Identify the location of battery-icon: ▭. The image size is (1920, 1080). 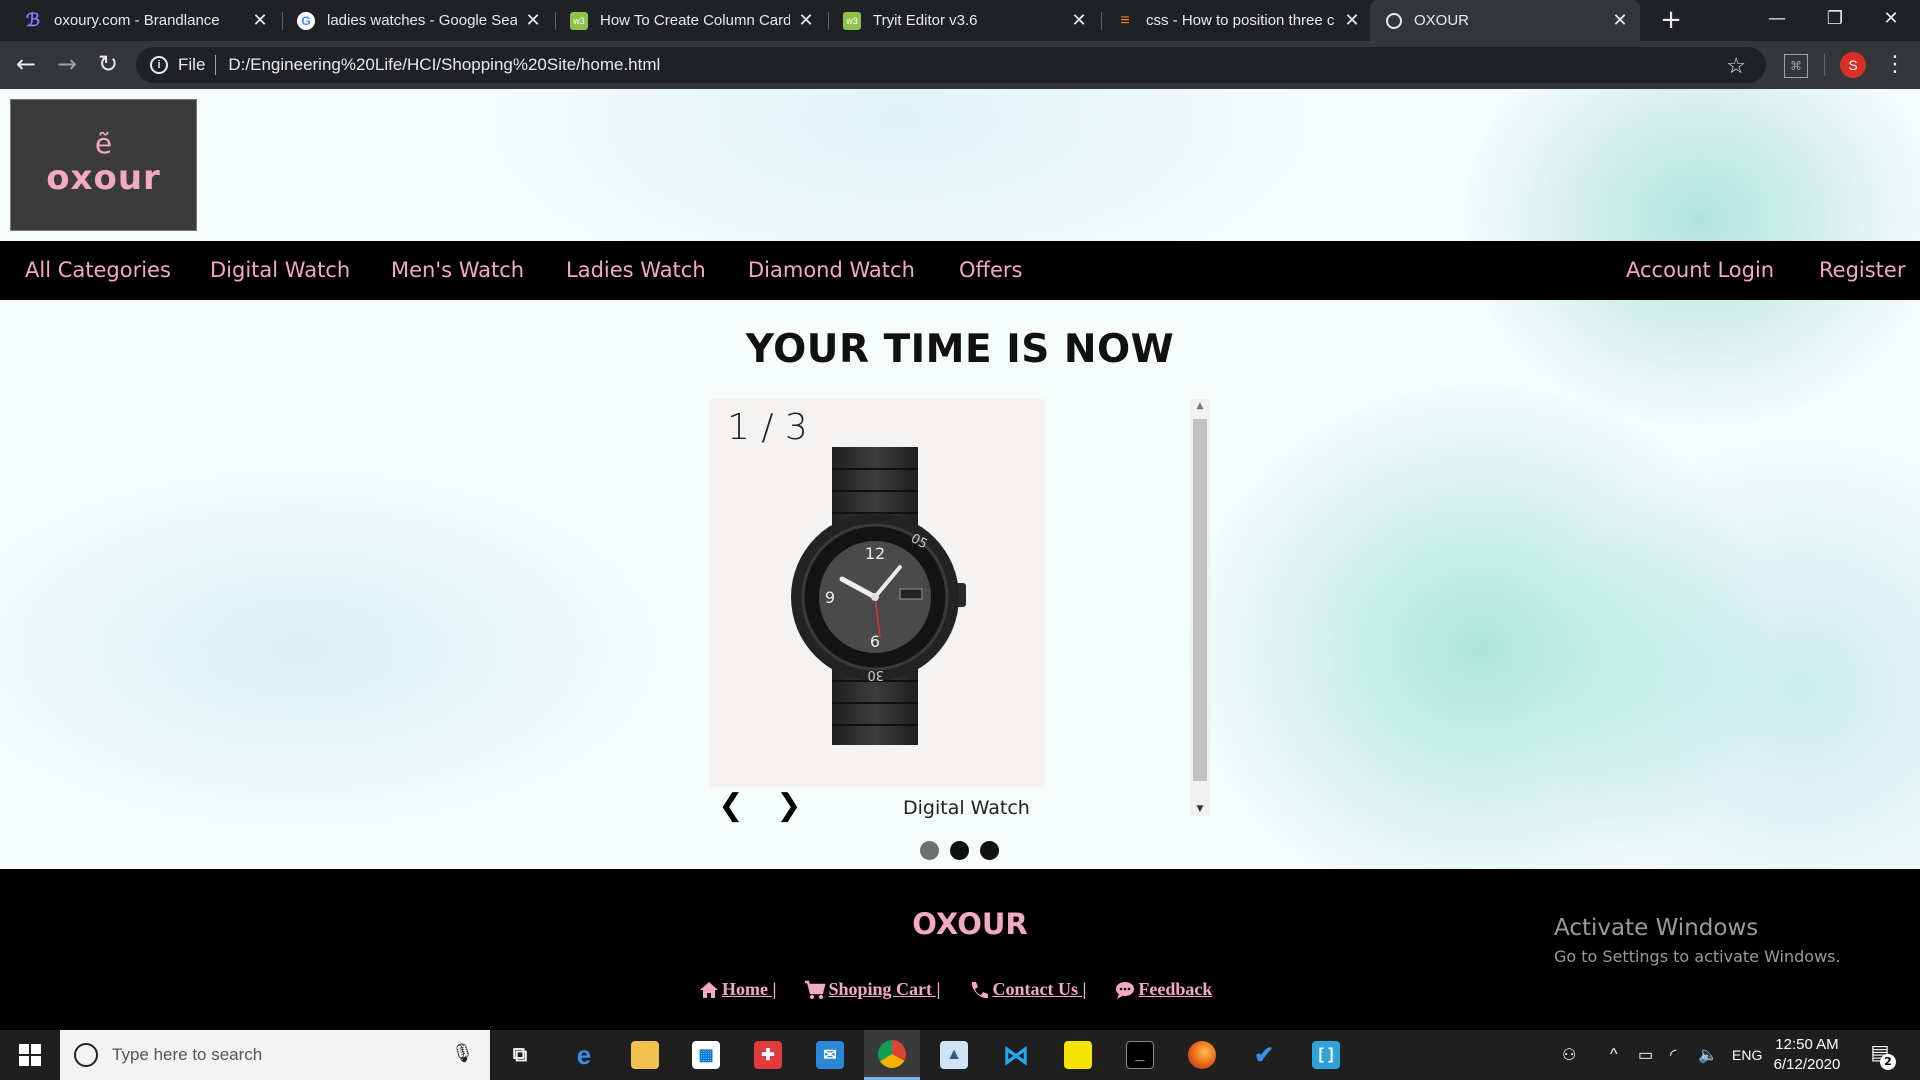
(1645, 1055).